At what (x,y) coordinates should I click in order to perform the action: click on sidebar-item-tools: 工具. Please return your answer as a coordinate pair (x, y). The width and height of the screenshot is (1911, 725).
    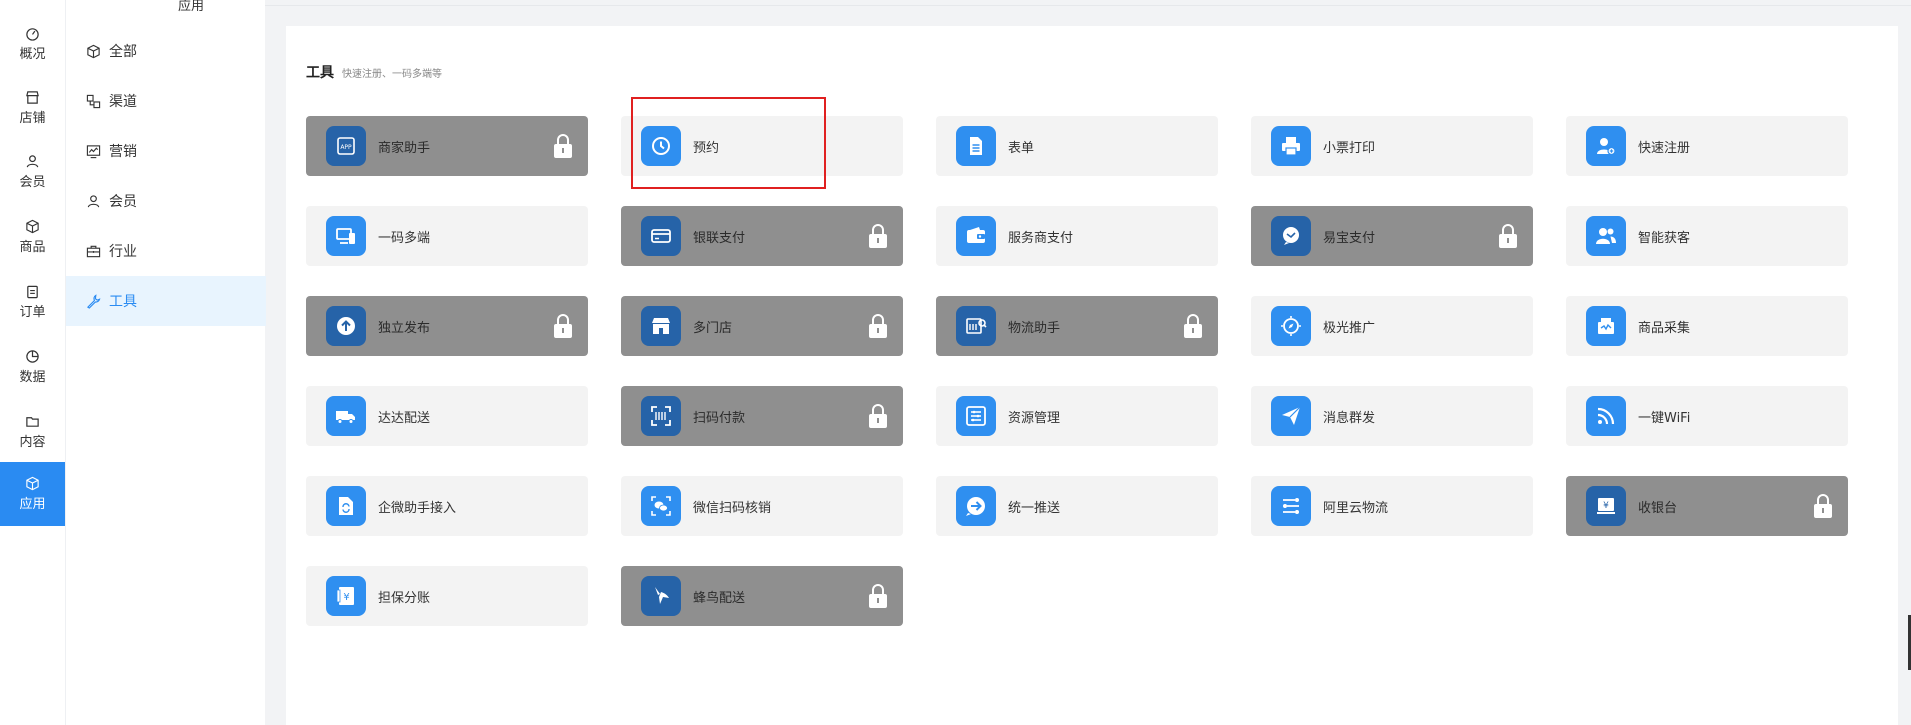
    Looking at the image, I should click on (166, 301).